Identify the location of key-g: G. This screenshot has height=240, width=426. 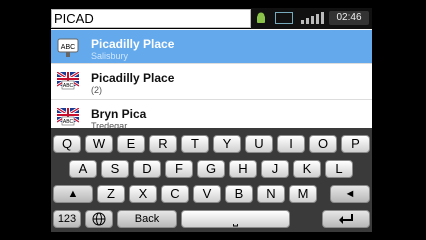
(211, 169).